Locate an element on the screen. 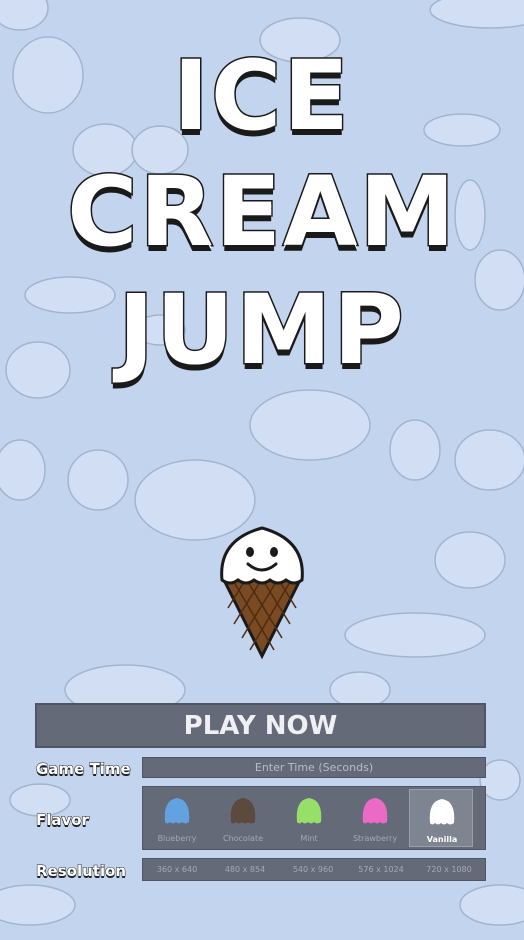 Image resolution: width=524 pixels, height=940 pixels. resolution-option: 720 x 1080 is located at coordinates (449, 869).